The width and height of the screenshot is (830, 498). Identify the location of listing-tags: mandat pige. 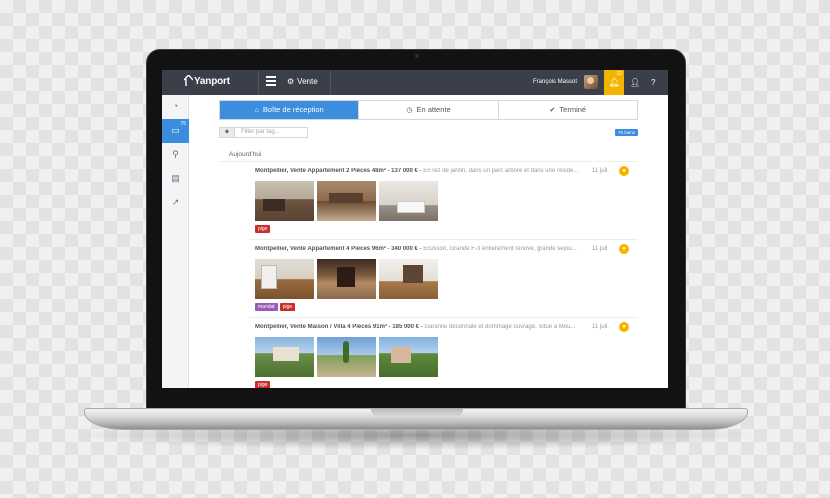
(275, 307).